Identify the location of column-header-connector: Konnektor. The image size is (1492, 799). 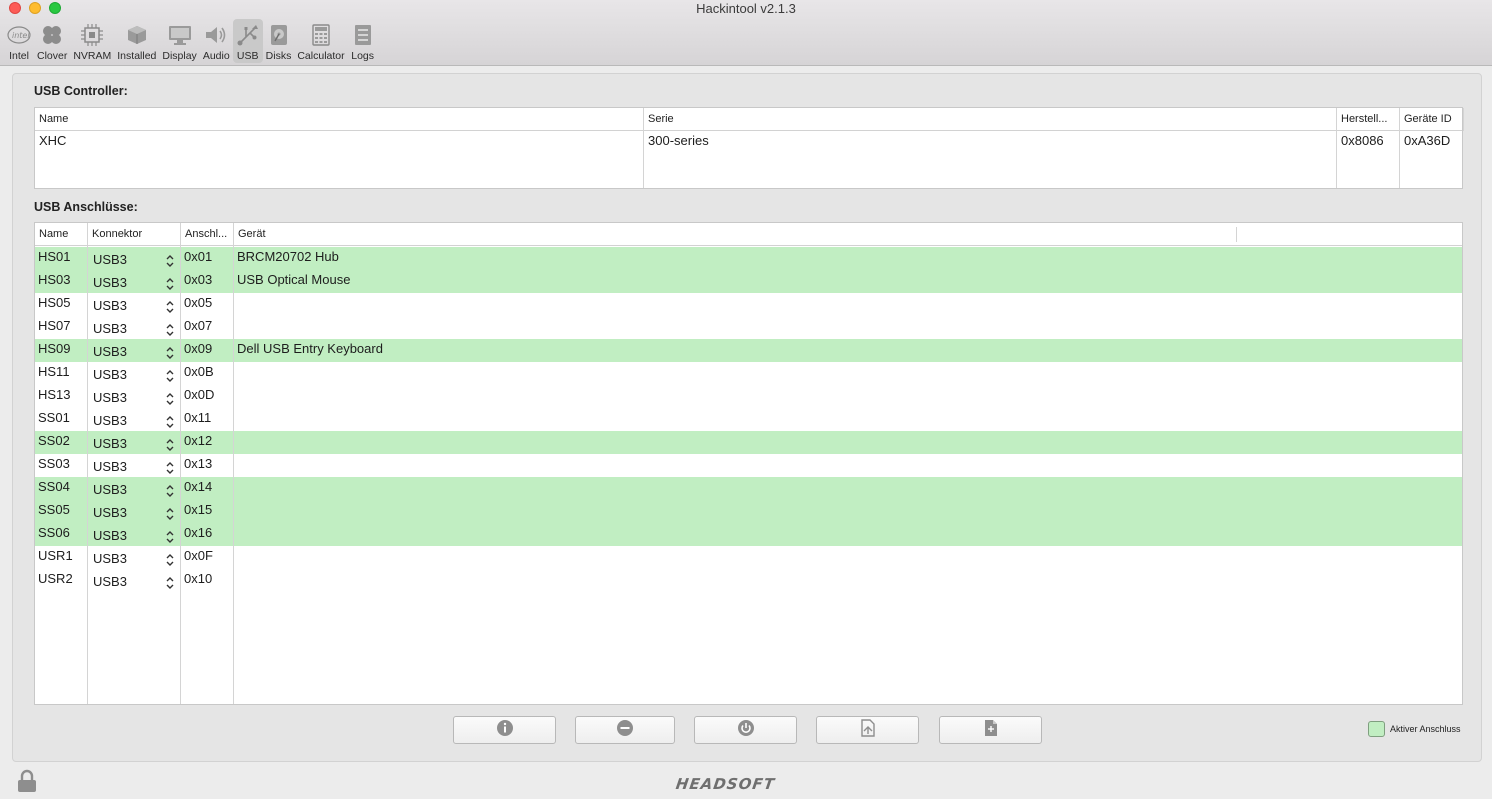
(134, 234).